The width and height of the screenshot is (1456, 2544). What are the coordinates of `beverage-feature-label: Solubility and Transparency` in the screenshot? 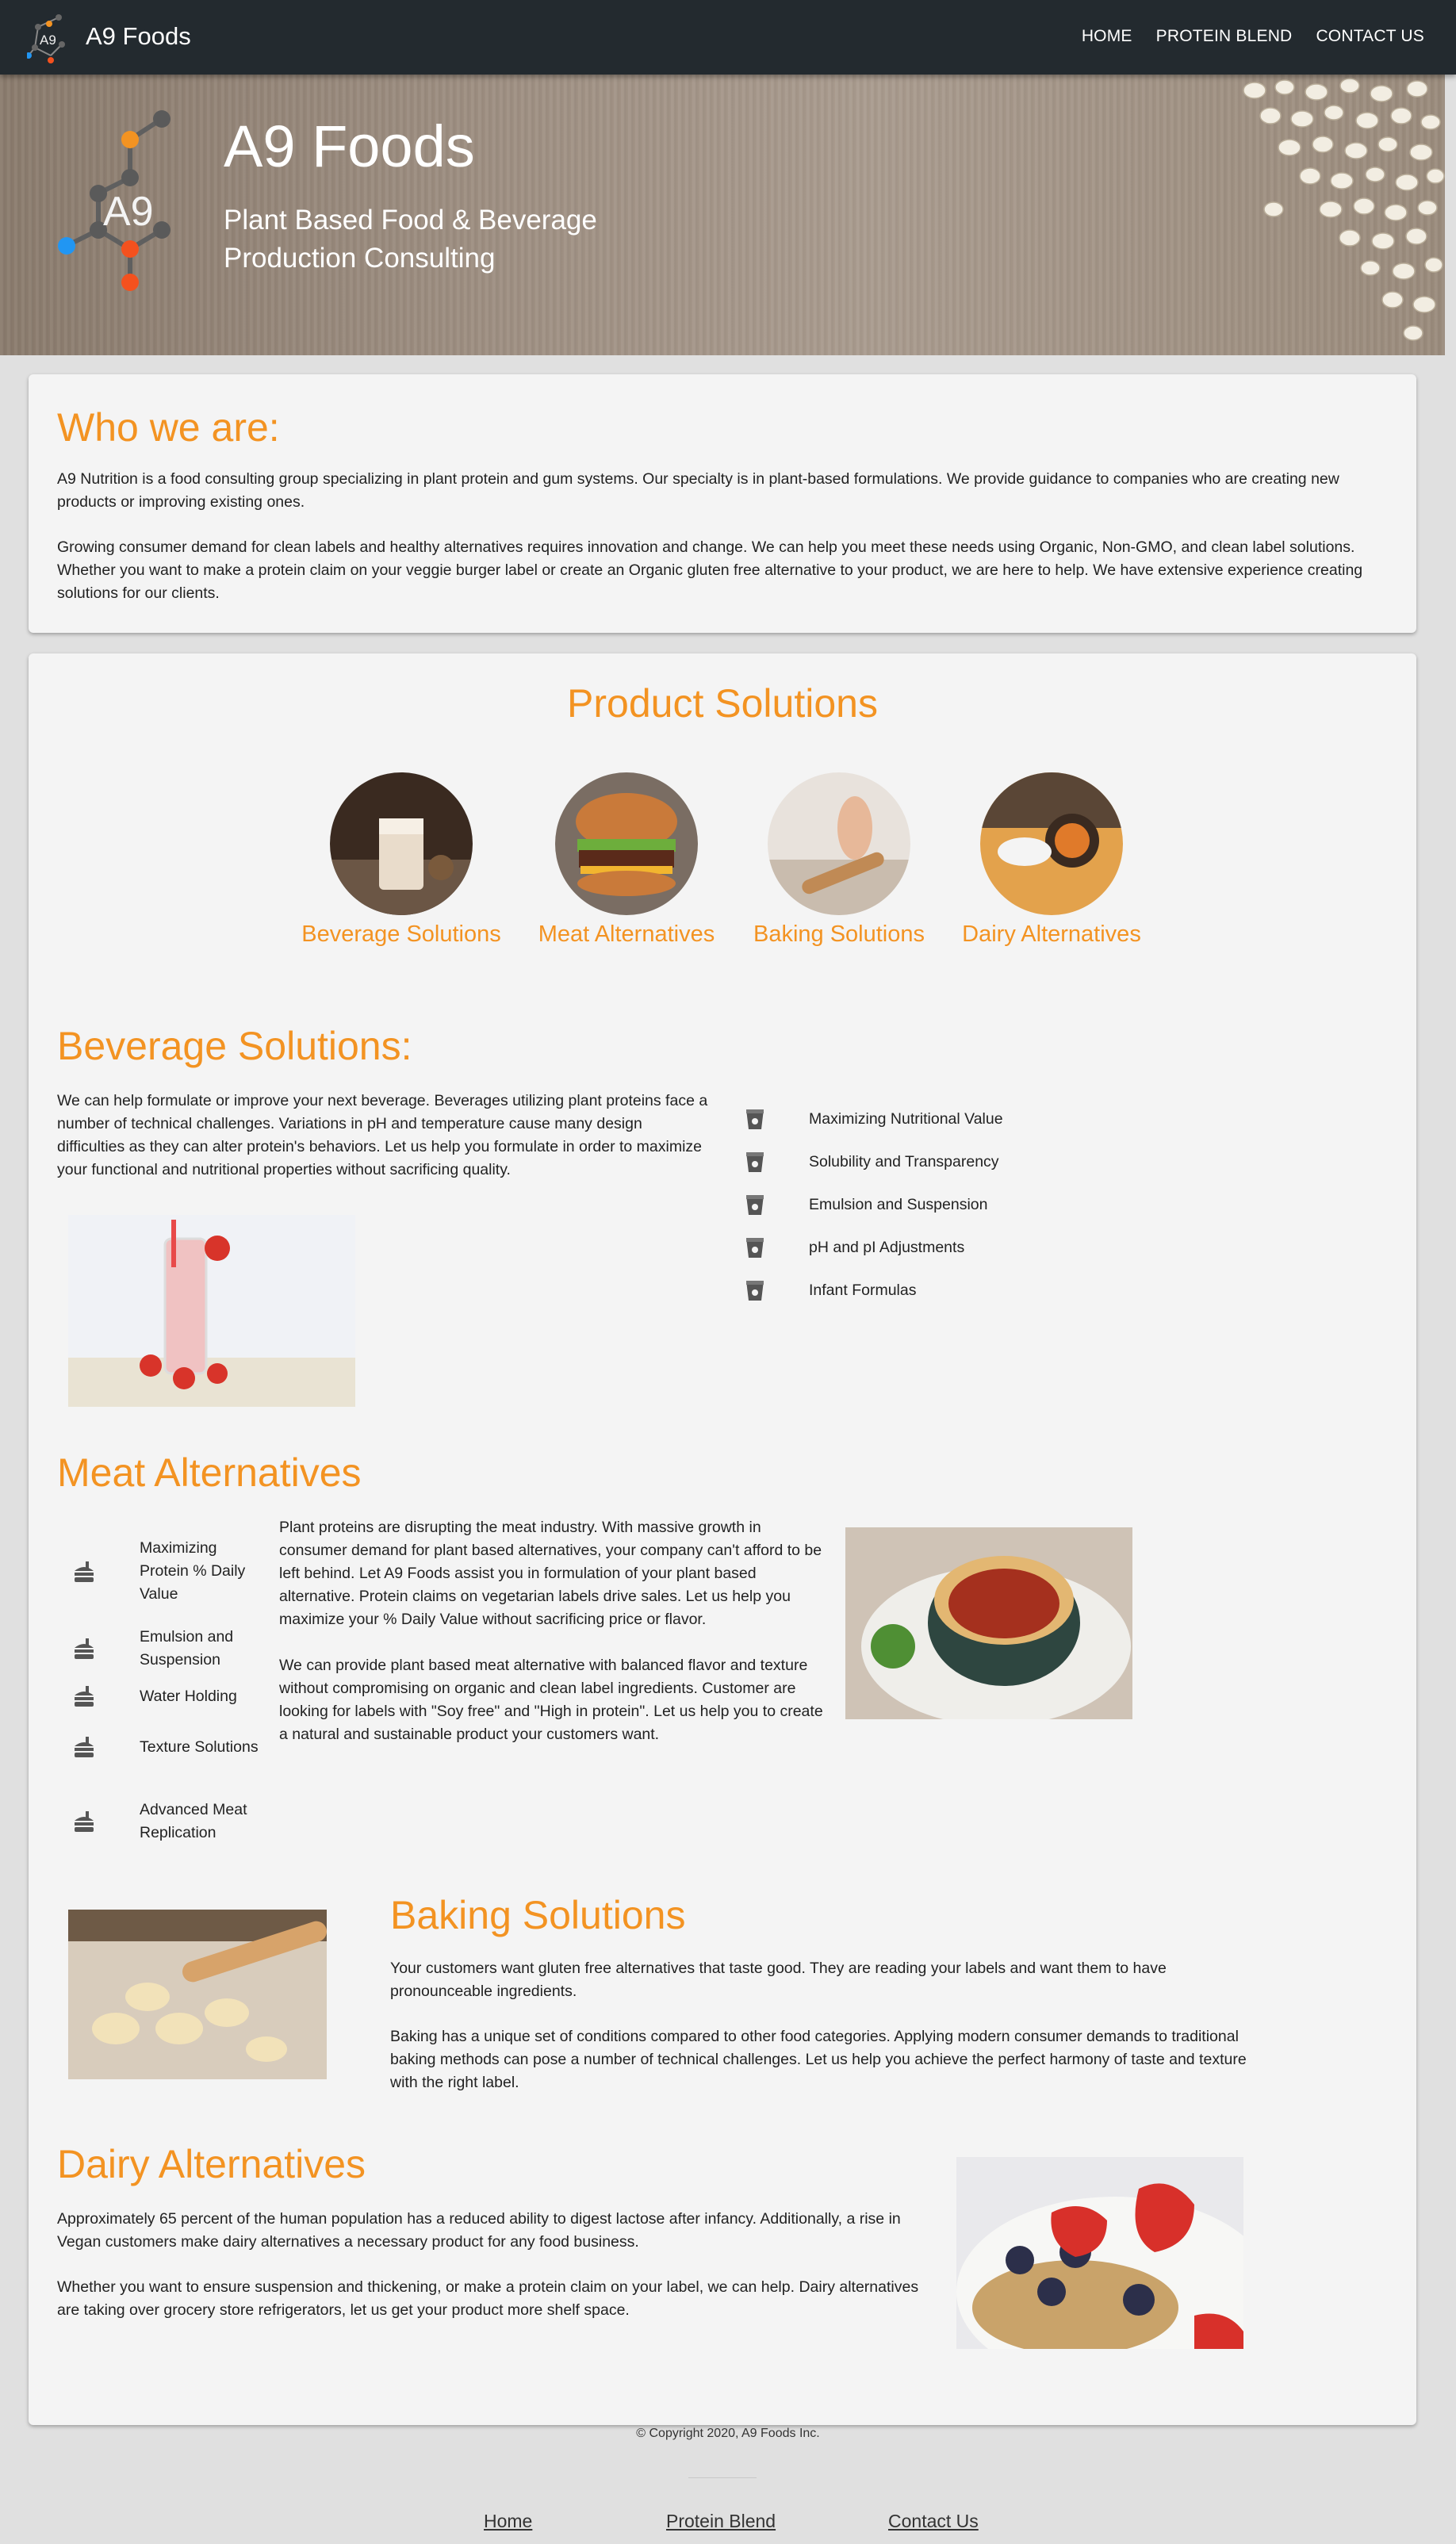 It's located at (904, 1161).